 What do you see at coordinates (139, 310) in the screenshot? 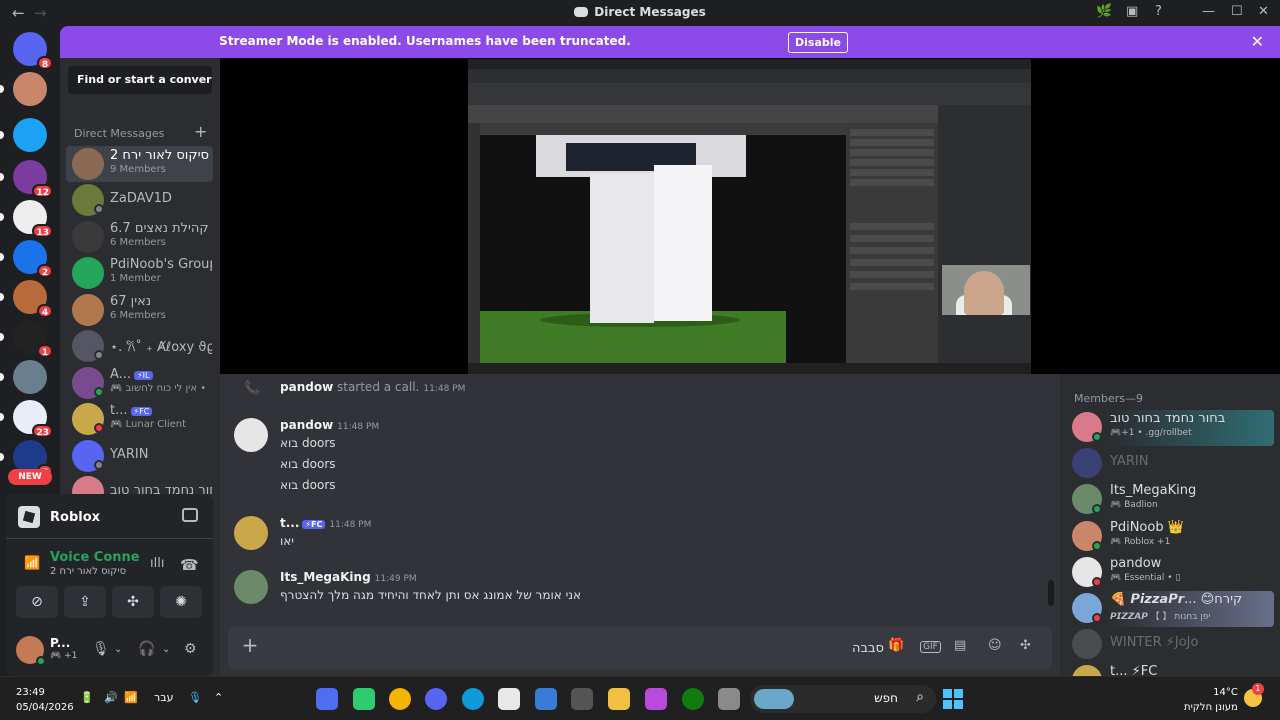
I see `dm-item: נאין 67 6 Members` at bounding box center [139, 310].